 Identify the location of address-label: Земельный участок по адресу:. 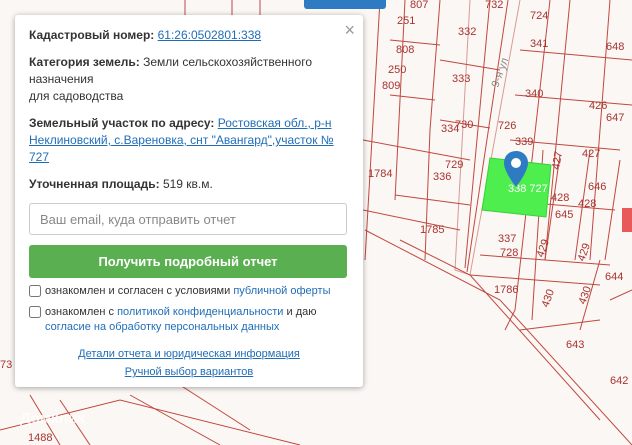
(122, 123).